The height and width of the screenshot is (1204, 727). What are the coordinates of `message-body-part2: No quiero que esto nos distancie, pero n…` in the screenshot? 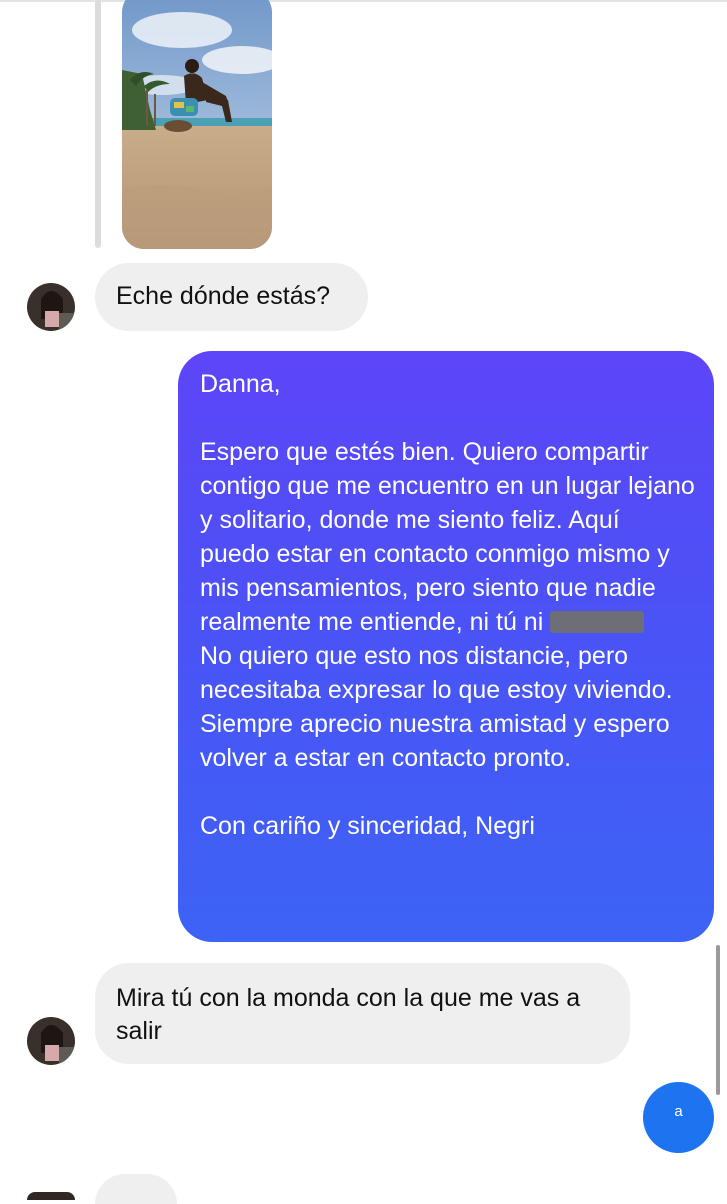 It's located at (440, 707).